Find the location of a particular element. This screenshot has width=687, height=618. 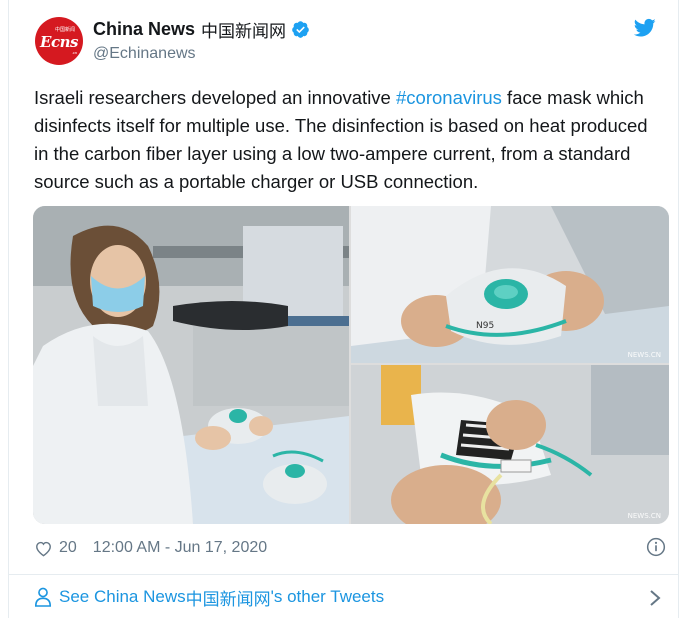

chevron-right-icon is located at coordinates (655, 598).